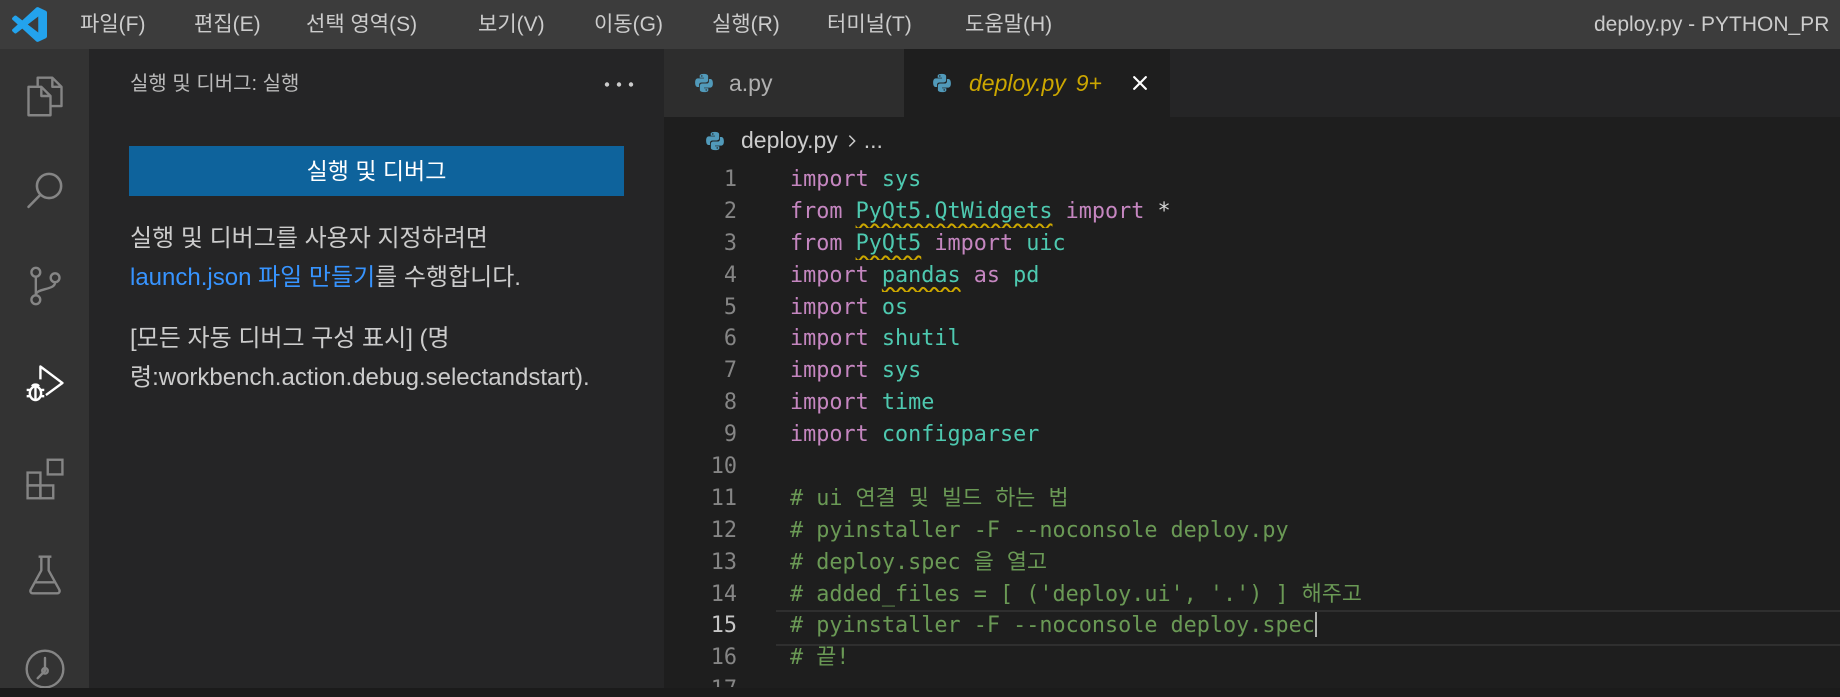  Describe the element at coordinates (1252, 371) in the screenshot. I see `code-line: 7 import sys` at that location.